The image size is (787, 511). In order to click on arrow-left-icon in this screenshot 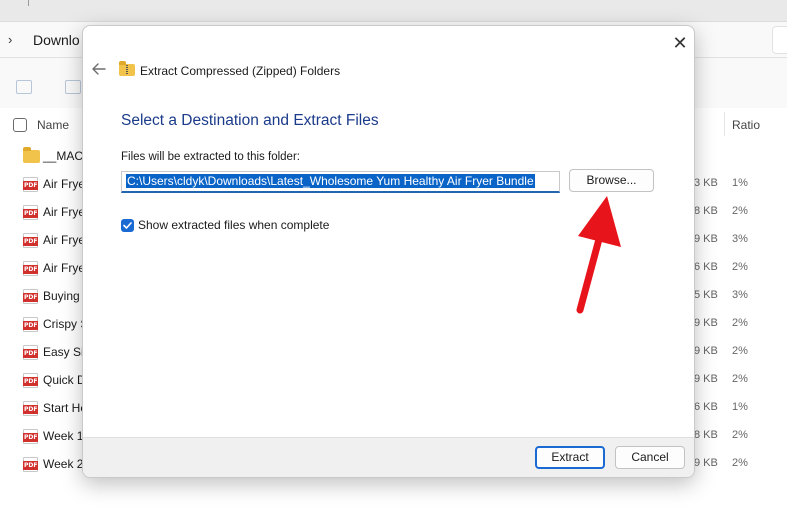, I will do `click(99, 69)`.